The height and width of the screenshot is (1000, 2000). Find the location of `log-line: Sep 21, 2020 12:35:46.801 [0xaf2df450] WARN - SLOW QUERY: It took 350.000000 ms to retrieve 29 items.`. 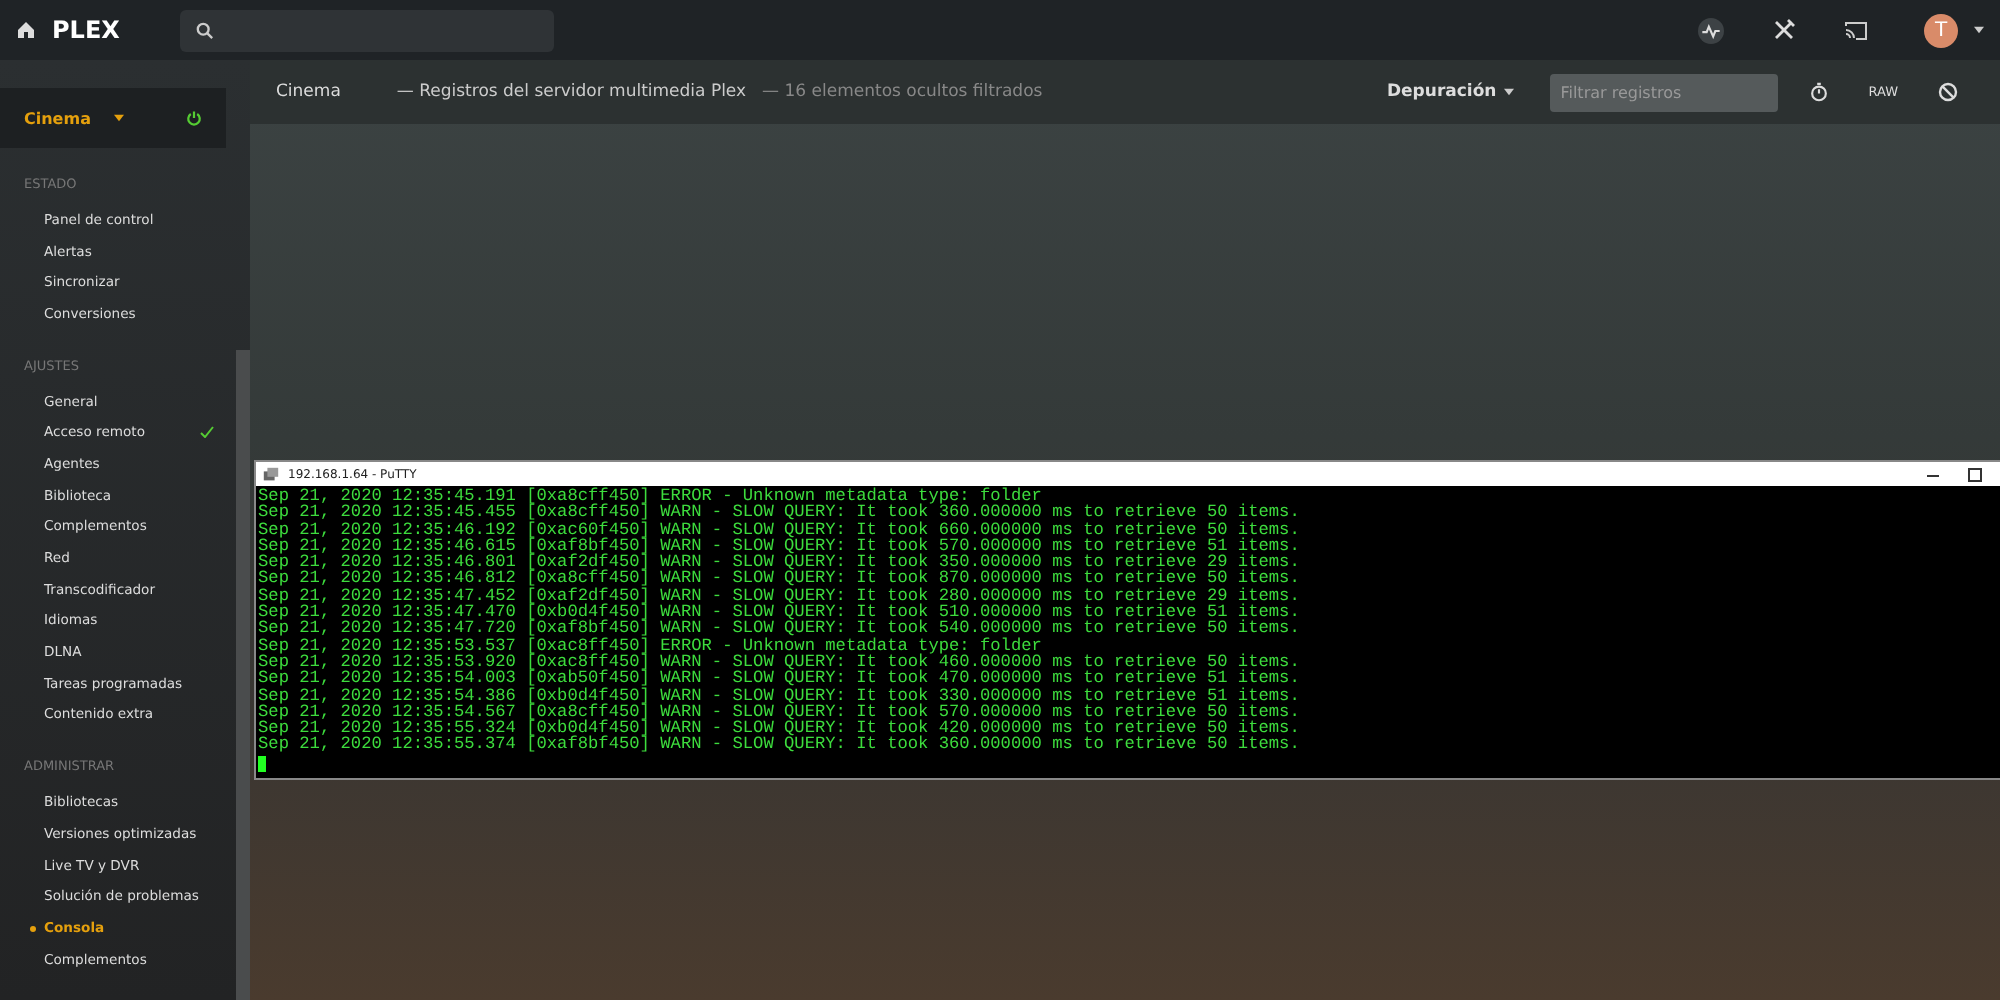

log-line: Sep 21, 2020 12:35:46.801 [0xaf2df450] WARN - SLOW QUERY: It took 350.000000 ms to retrieve 29 items. is located at coordinates (780, 562).